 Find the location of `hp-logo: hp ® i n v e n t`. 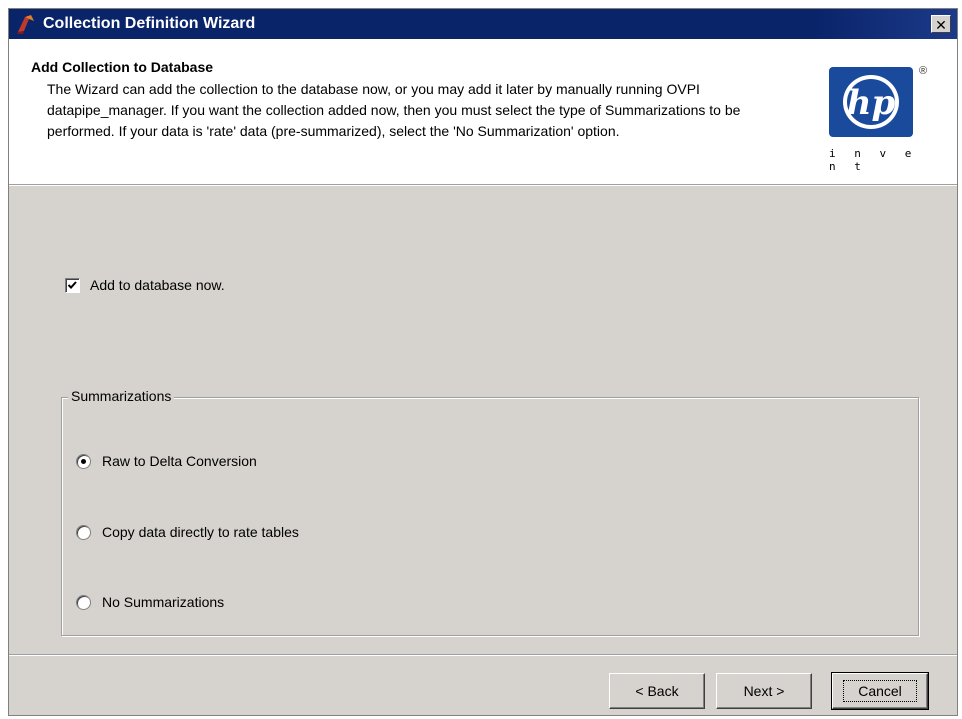

hp-logo: hp ® i n v e n t is located at coordinates (883, 119).